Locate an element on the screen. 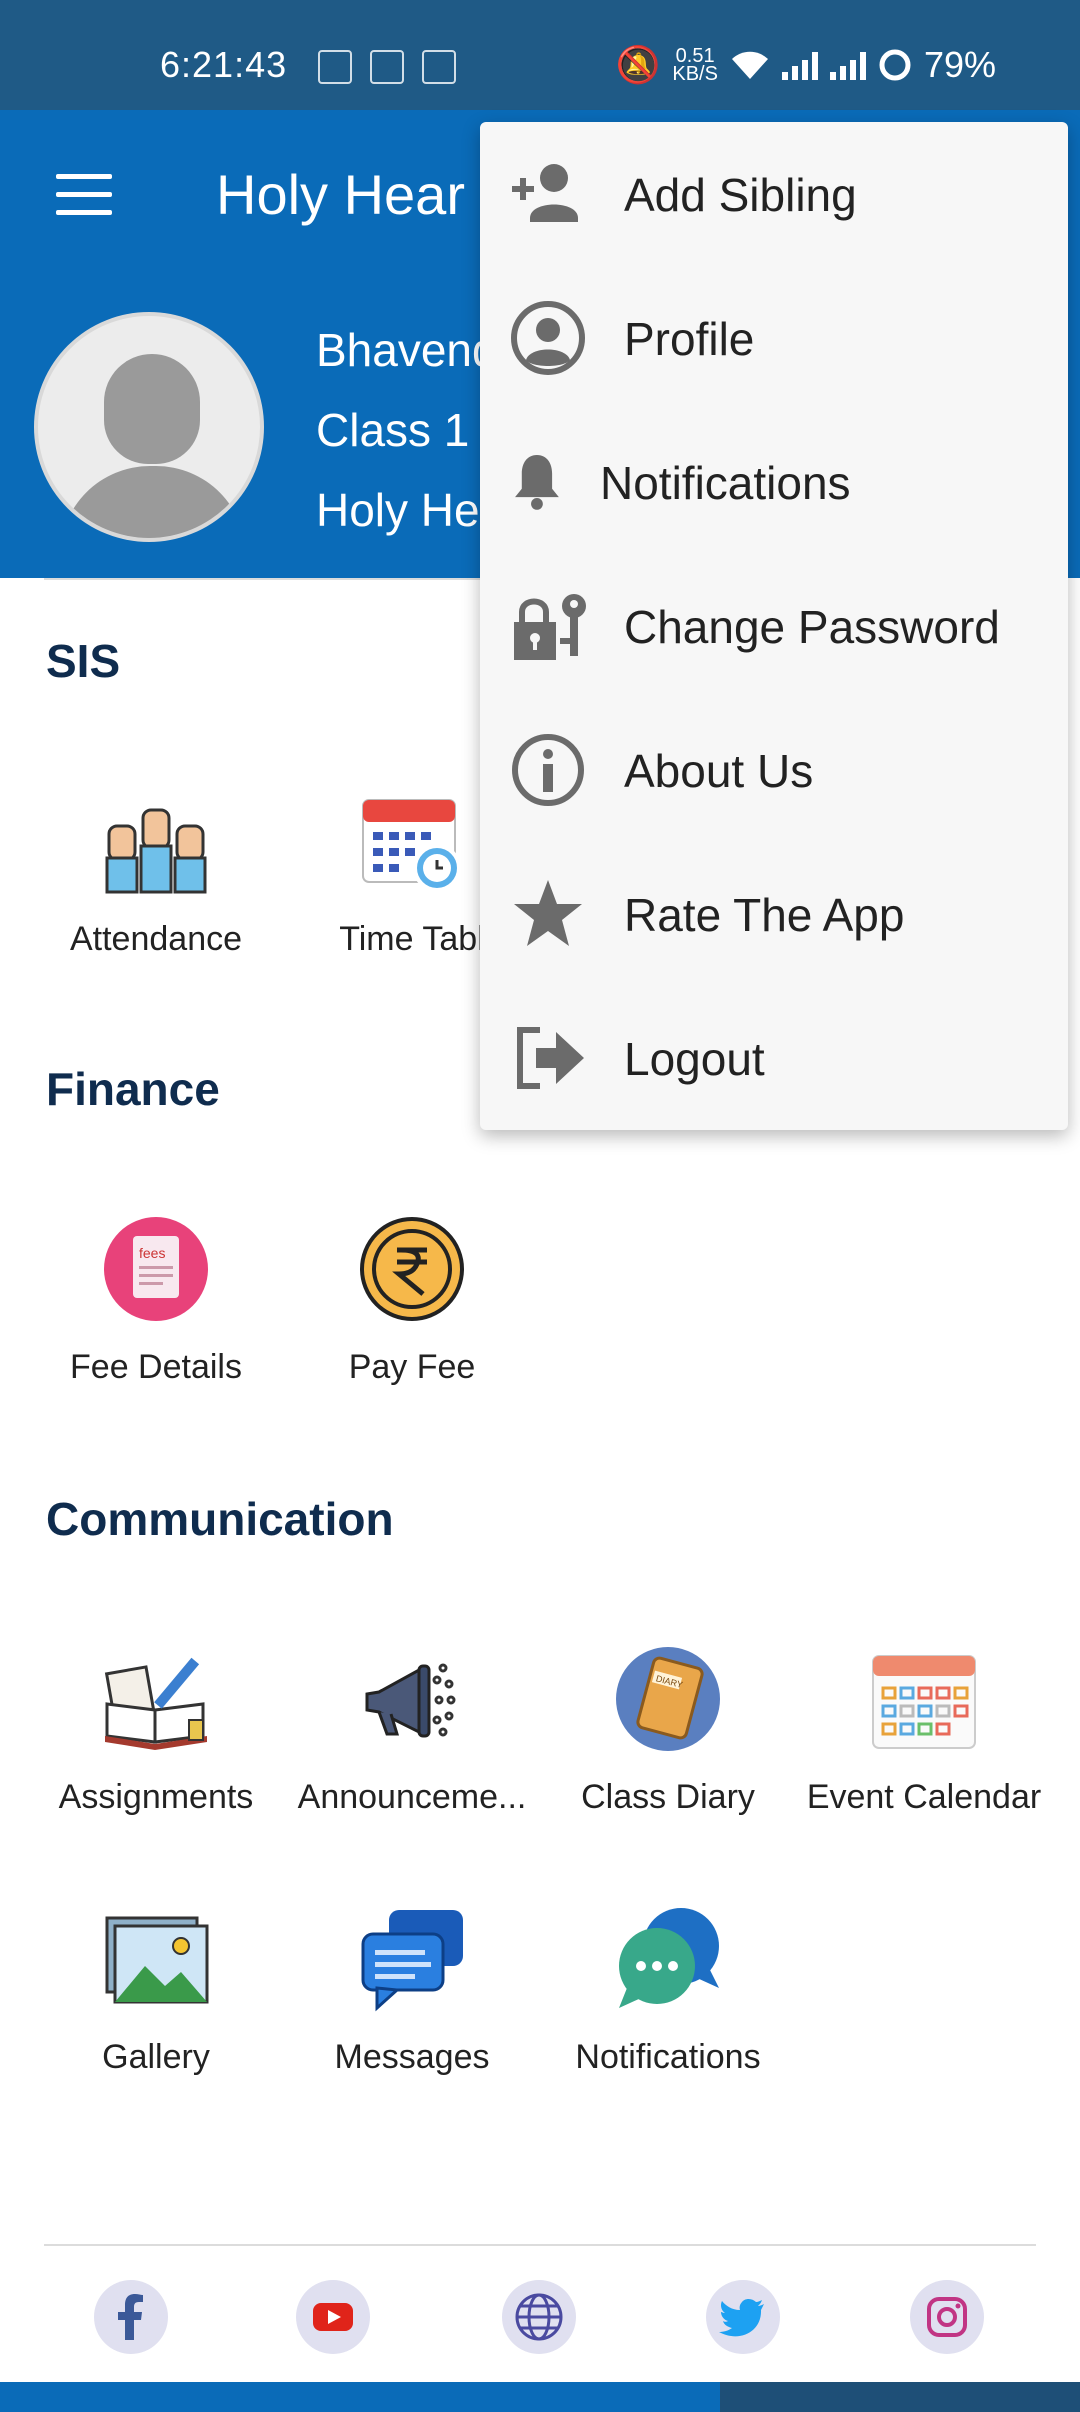 This screenshot has height=2412, width=1080. bell-icon is located at coordinates (537, 482).